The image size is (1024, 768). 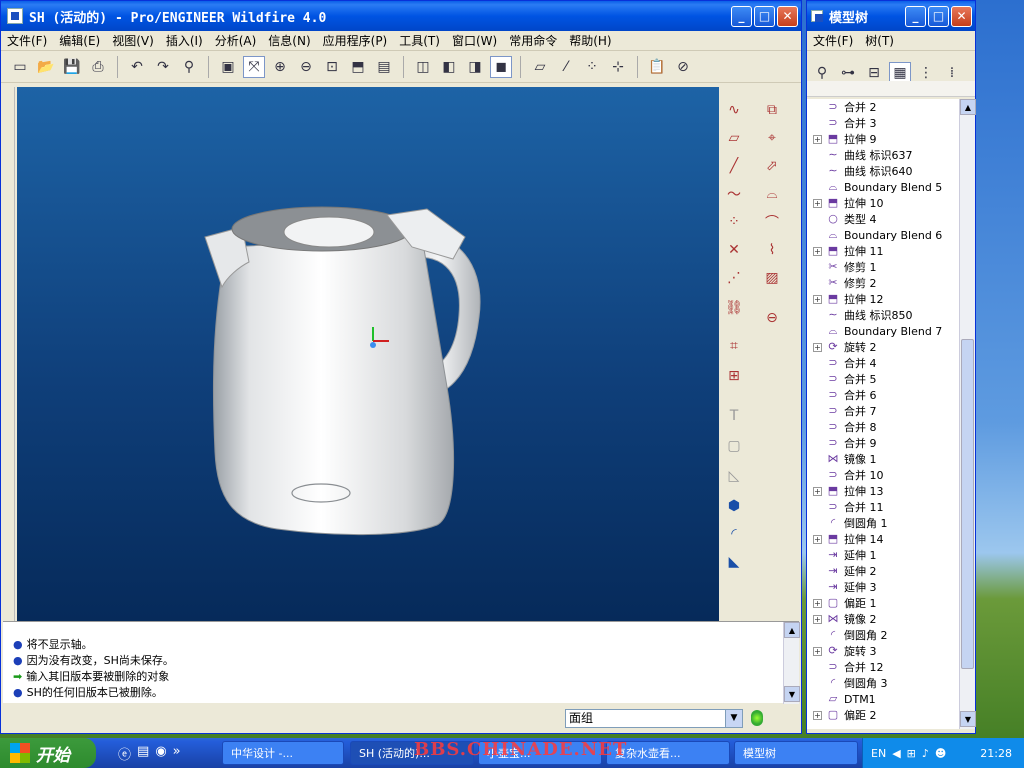 I want to click on shell-icon: ▢, so click(x=734, y=446).